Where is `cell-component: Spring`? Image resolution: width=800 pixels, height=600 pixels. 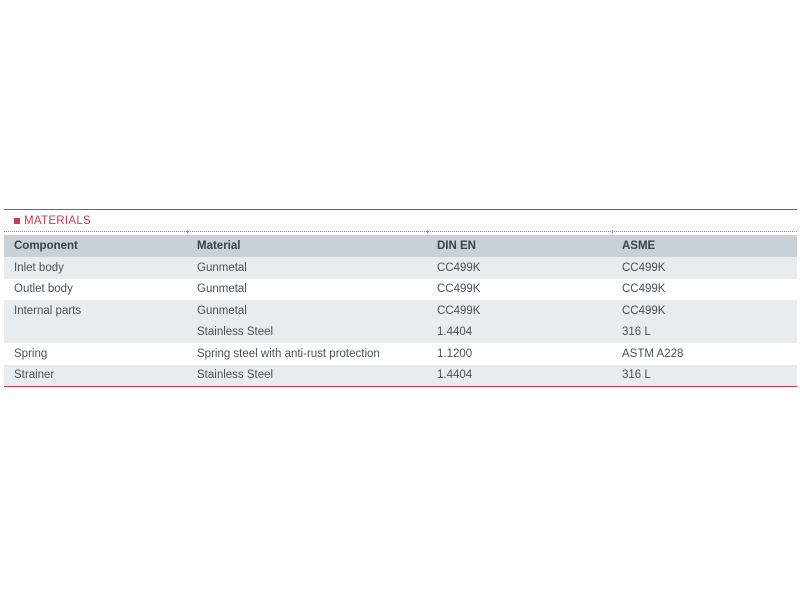
cell-component: Spring is located at coordinates (31, 353).